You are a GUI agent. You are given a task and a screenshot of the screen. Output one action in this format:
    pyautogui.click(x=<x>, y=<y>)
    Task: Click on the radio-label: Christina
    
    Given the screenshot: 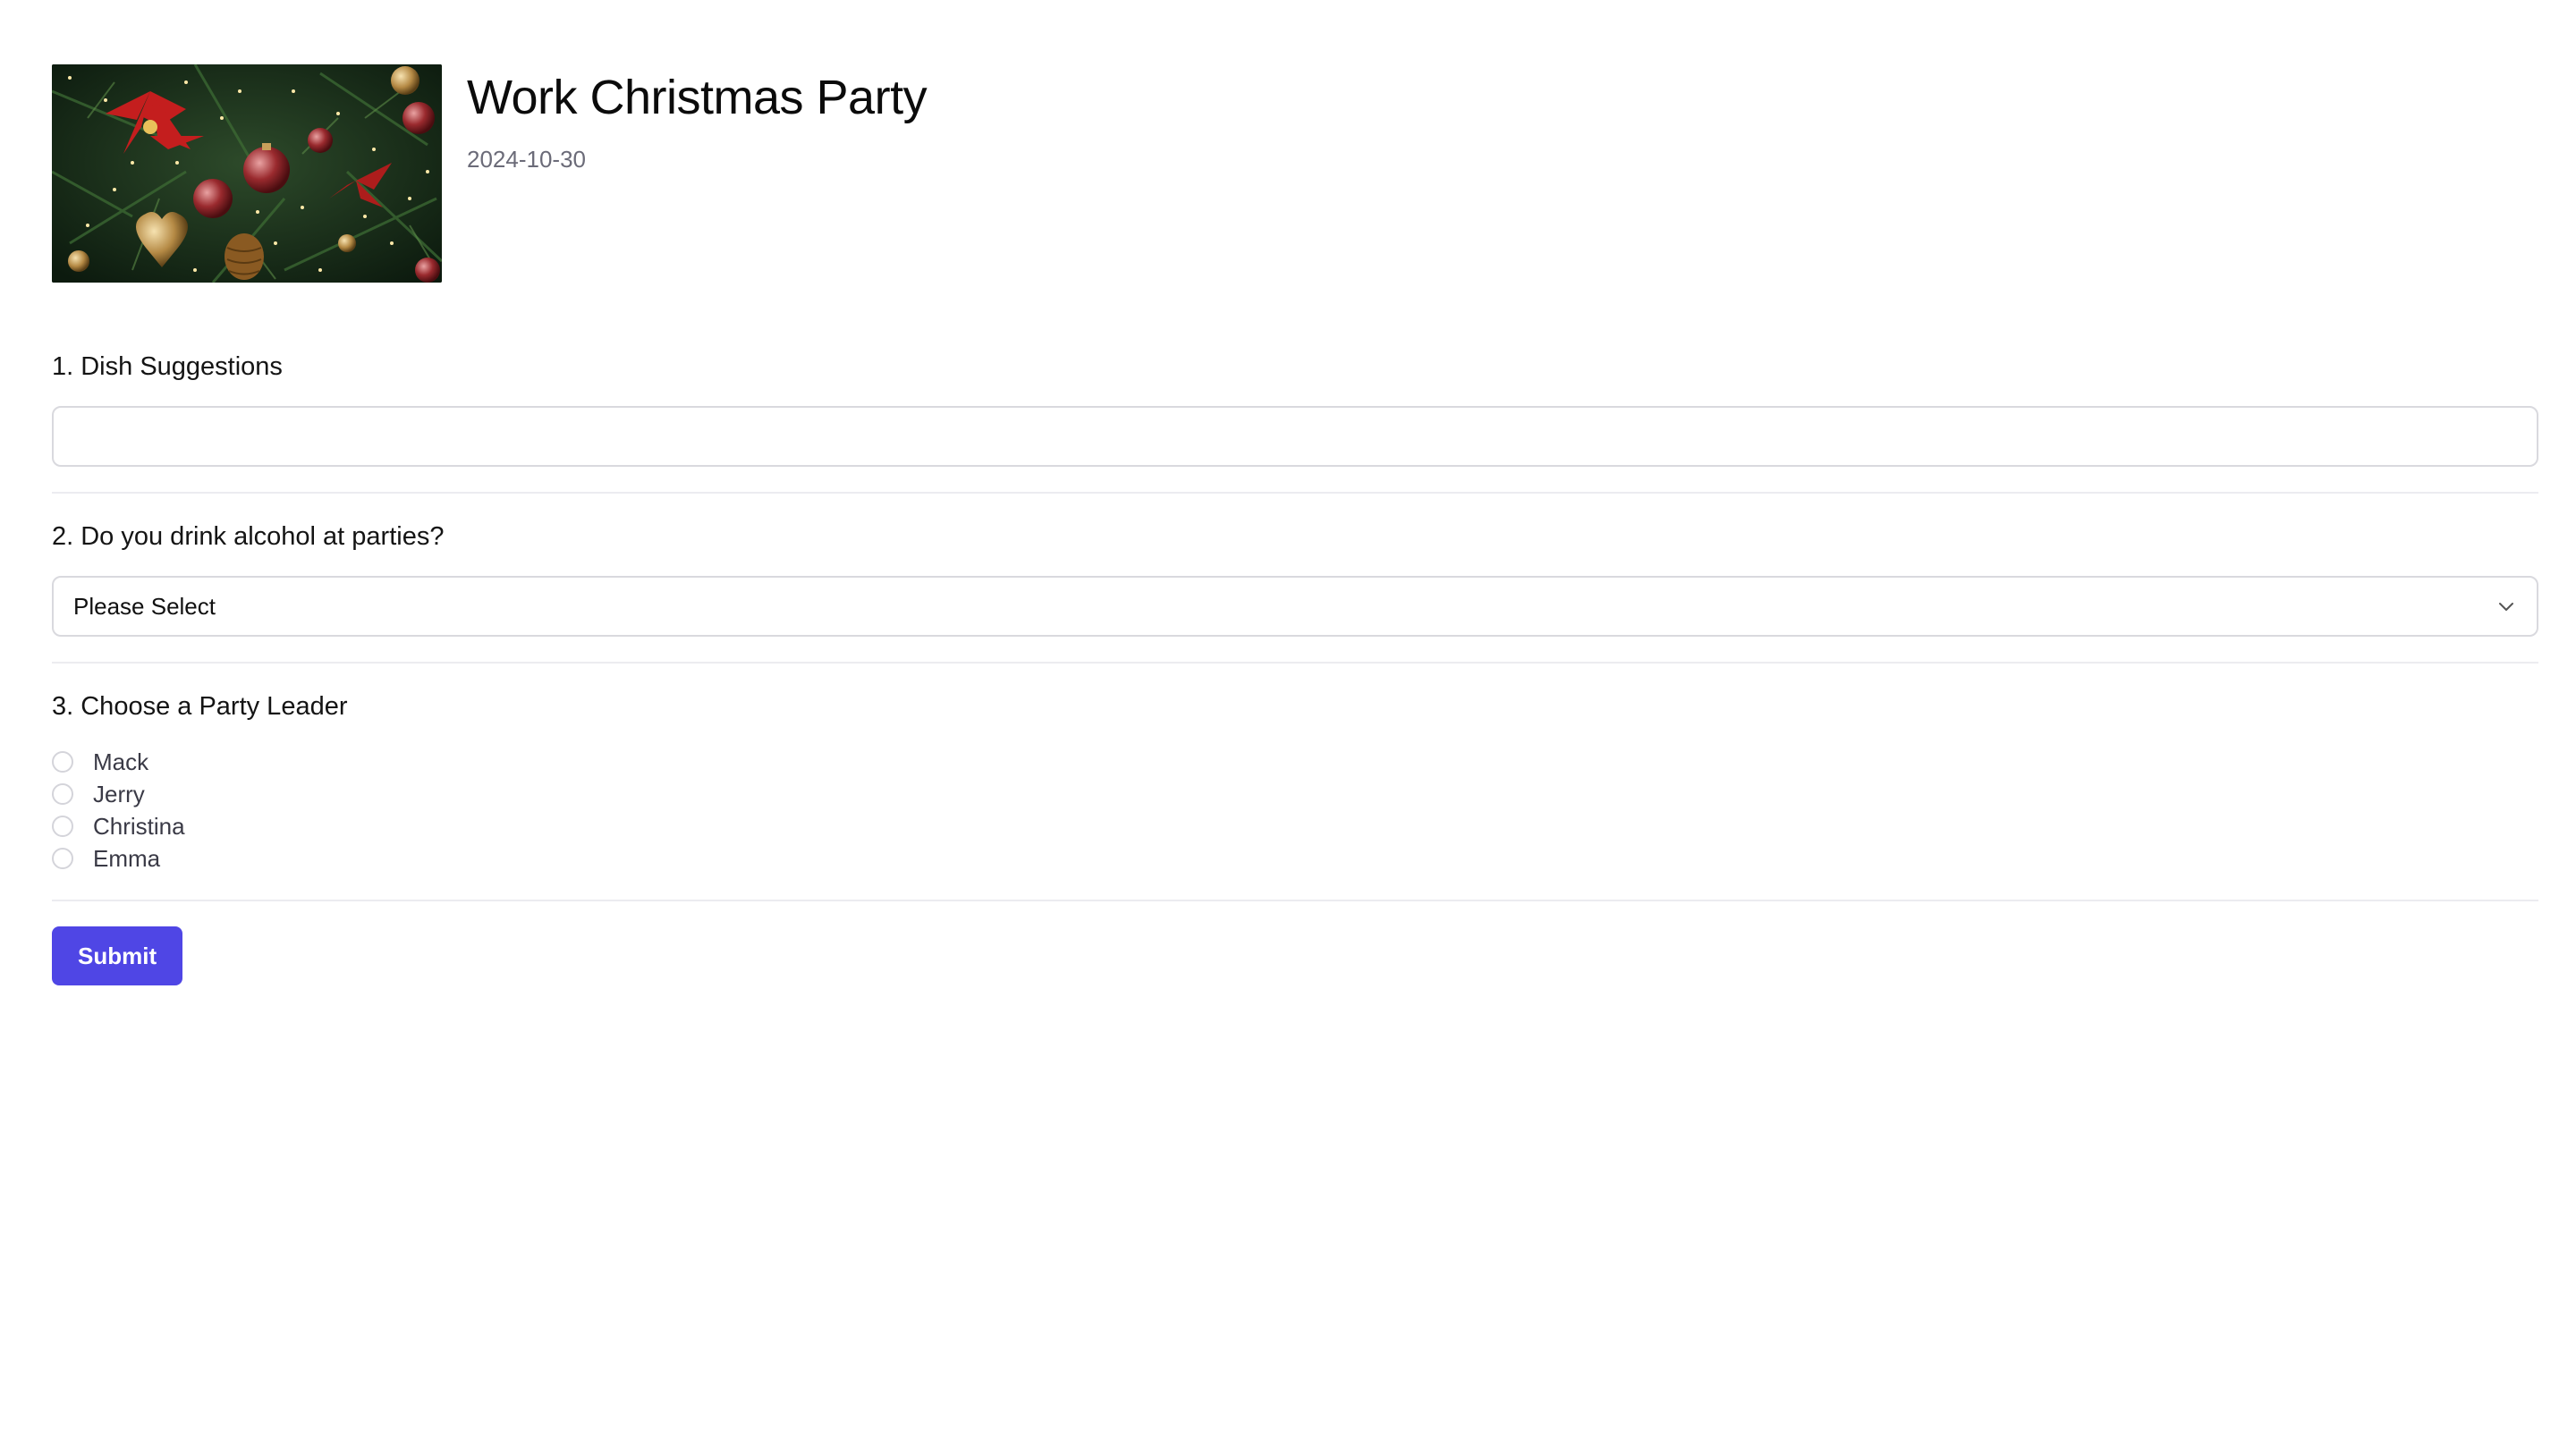 What is the action you would take?
    pyautogui.click(x=139, y=826)
    